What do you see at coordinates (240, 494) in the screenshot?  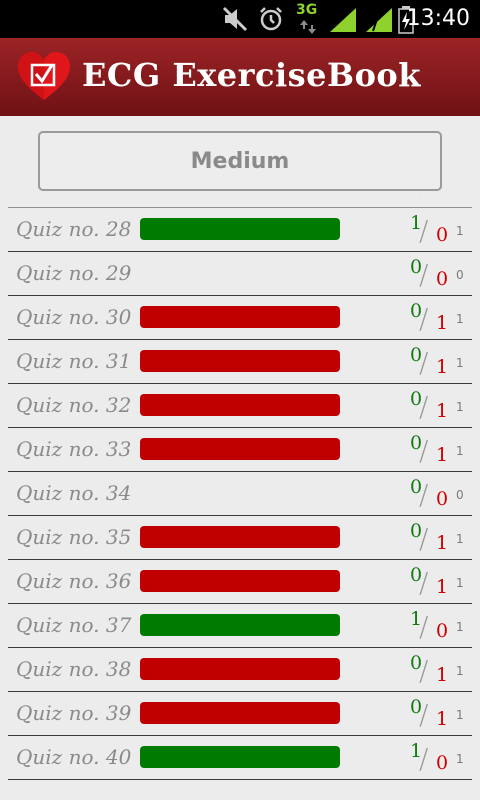 I see `quiz-row: Quiz no. 34 0/0 0` at bounding box center [240, 494].